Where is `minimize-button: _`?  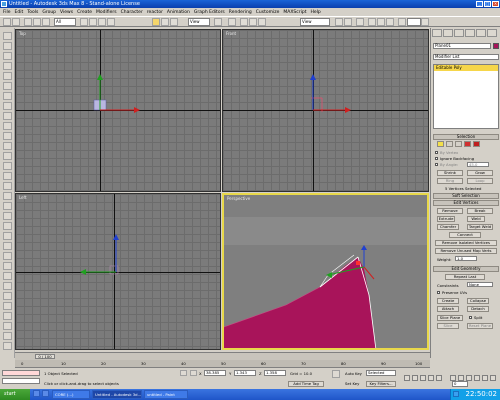 minimize-button: _ is located at coordinates (479, 4).